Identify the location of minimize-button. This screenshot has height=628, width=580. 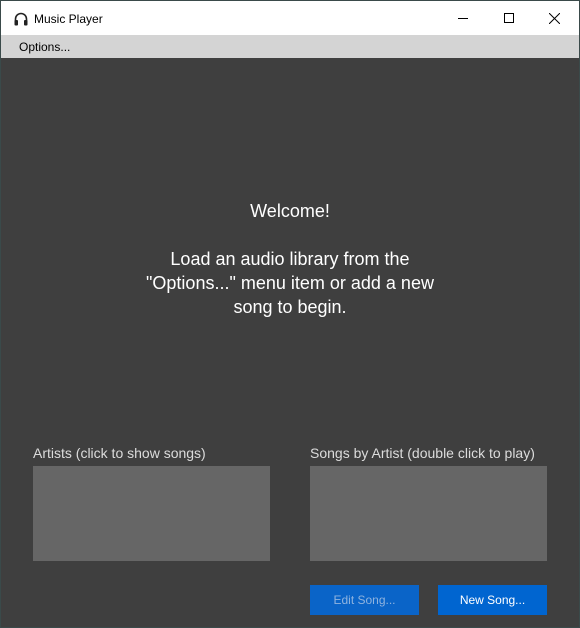
(463, 18).